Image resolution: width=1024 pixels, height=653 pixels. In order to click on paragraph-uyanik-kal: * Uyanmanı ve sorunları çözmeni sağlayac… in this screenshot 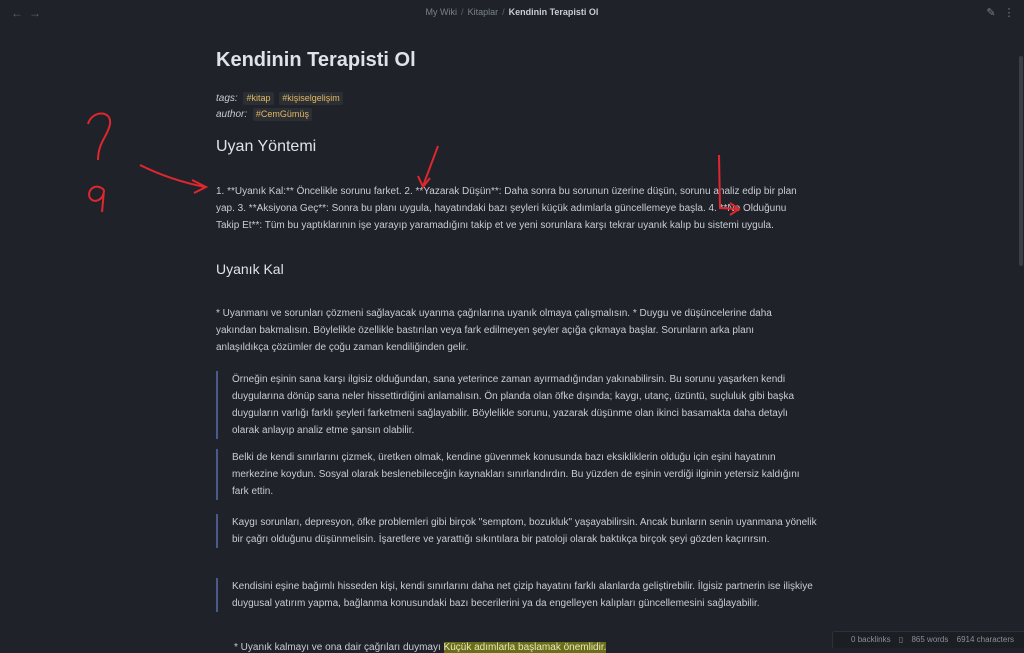, I will do `click(494, 330)`.